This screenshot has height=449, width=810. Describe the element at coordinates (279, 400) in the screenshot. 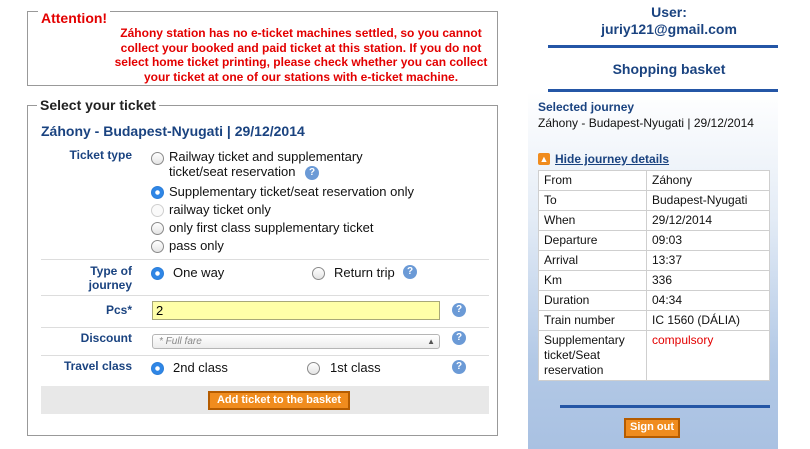

I see `add-to-basket-button: Add ticket to the basket` at that location.